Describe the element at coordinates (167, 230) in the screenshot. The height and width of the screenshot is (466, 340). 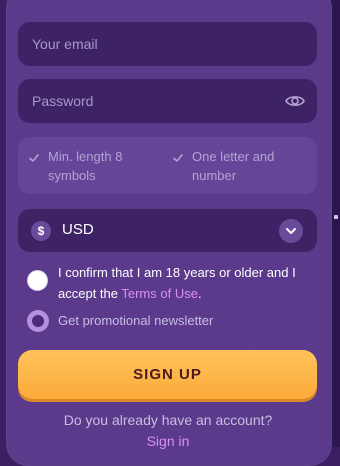
I see `currency-select: $ USD` at that location.